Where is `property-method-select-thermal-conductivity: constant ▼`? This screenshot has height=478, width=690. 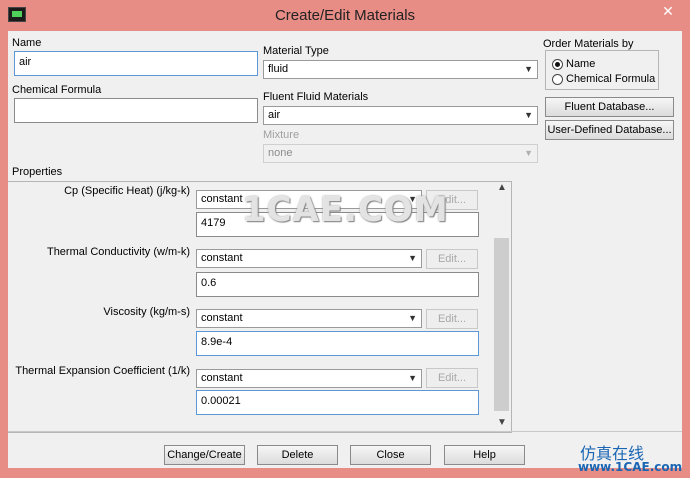
property-method-select-thermal-conductivity: constant ▼ is located at coordinates (309, 258).